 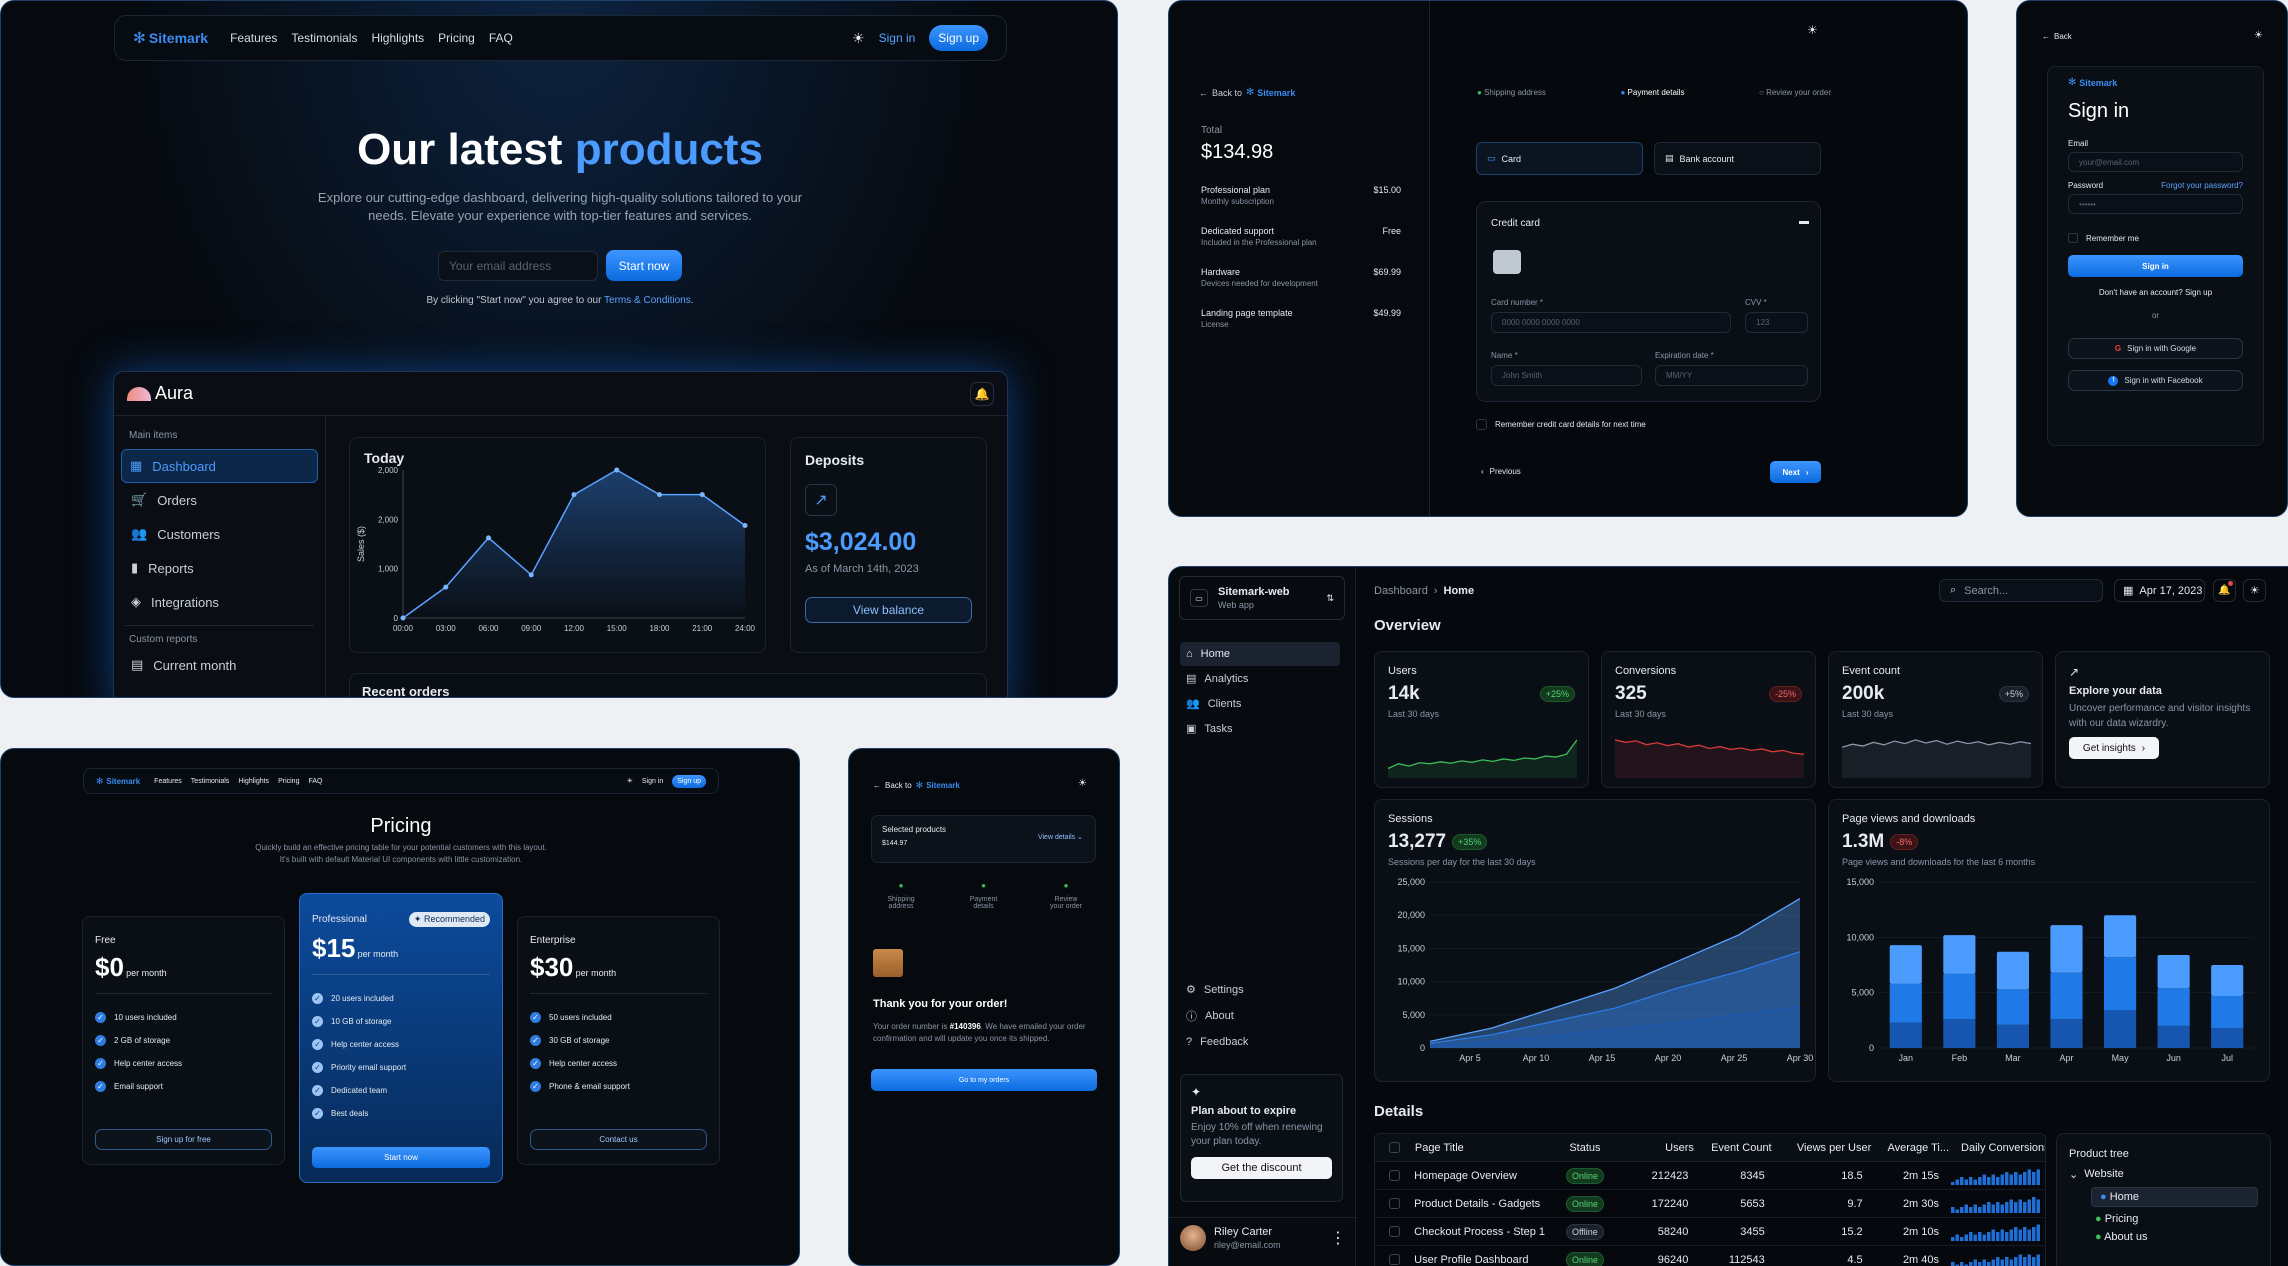 What do you see at coordinates (219, 500) in the screenshot?
I see `aura-nav-orders: 🛒 Orders` at bounding box center [219, 500].